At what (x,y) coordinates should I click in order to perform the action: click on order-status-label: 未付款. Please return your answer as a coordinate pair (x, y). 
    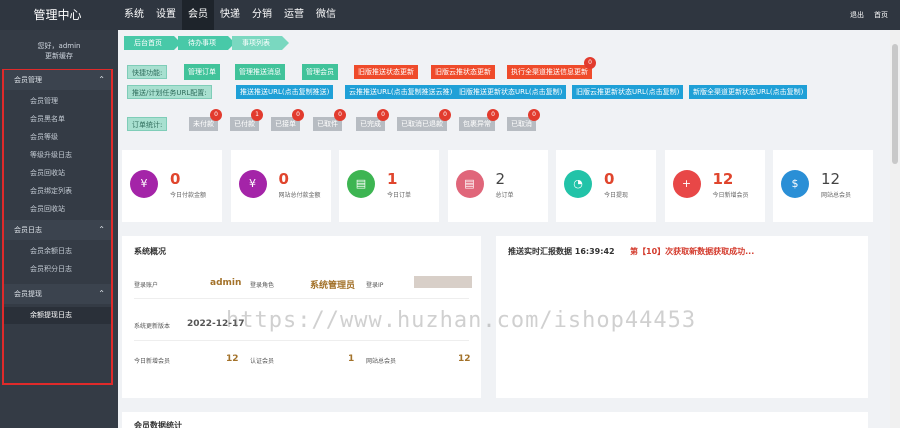
    Looking at the image, I should click on (203, 124).